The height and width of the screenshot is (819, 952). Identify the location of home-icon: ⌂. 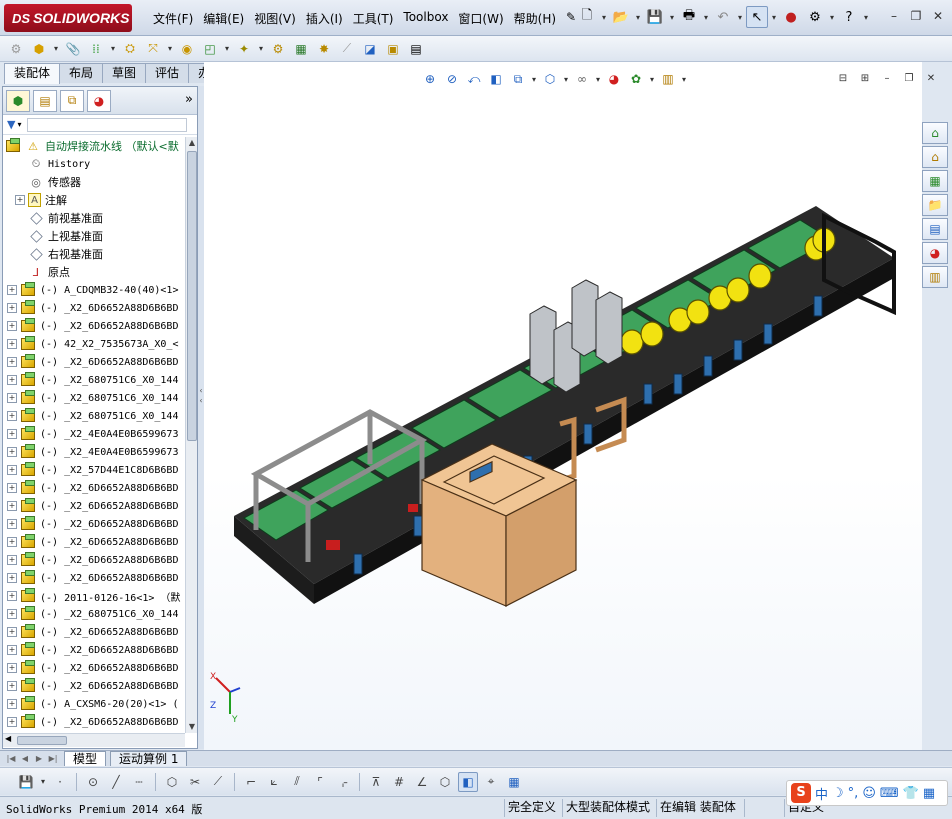
(935, 157).